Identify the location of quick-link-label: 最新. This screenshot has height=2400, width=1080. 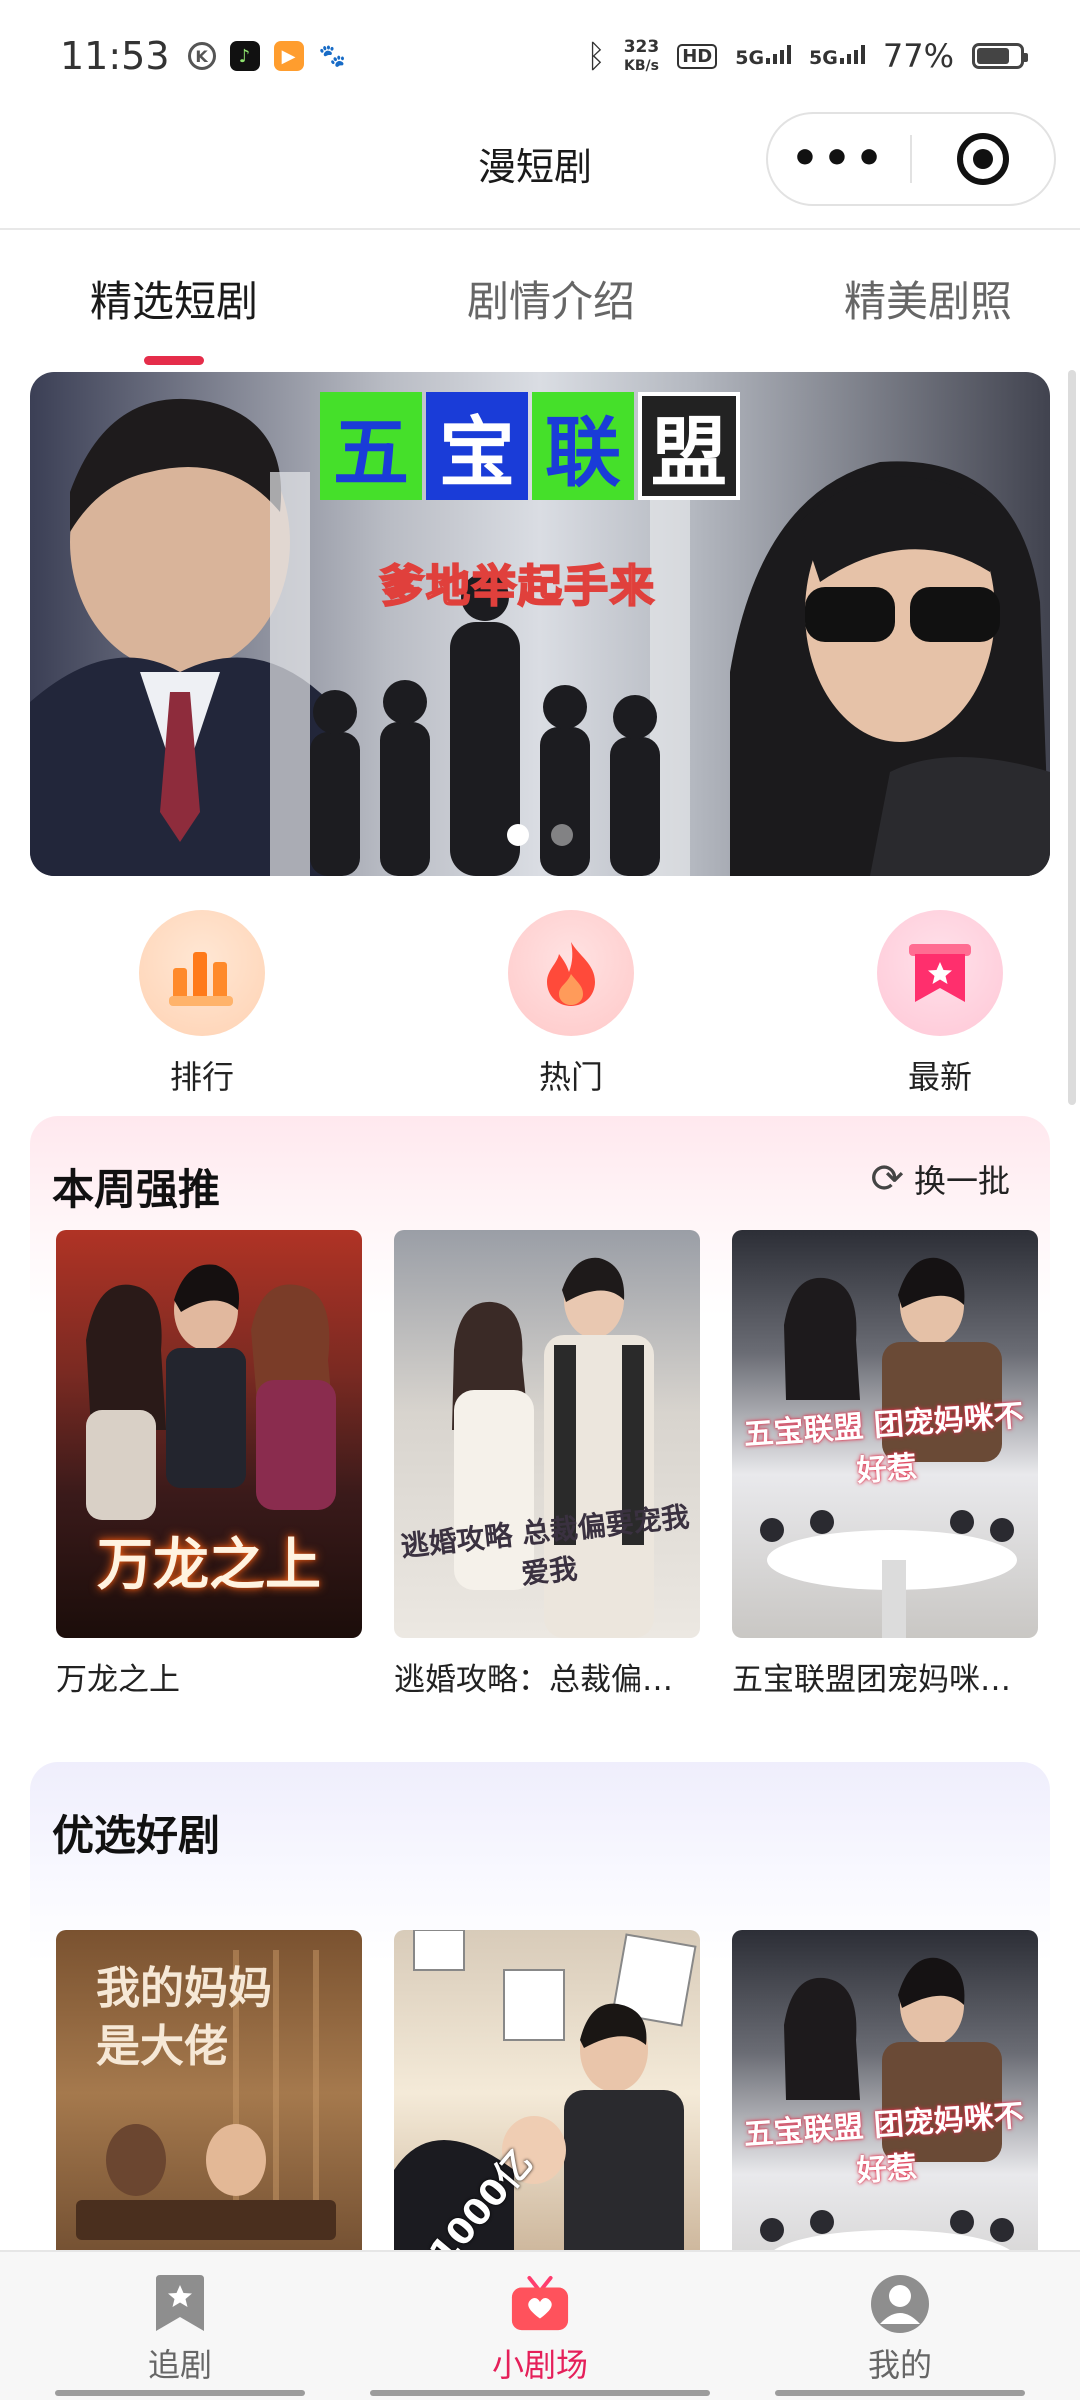
(939, 1077).